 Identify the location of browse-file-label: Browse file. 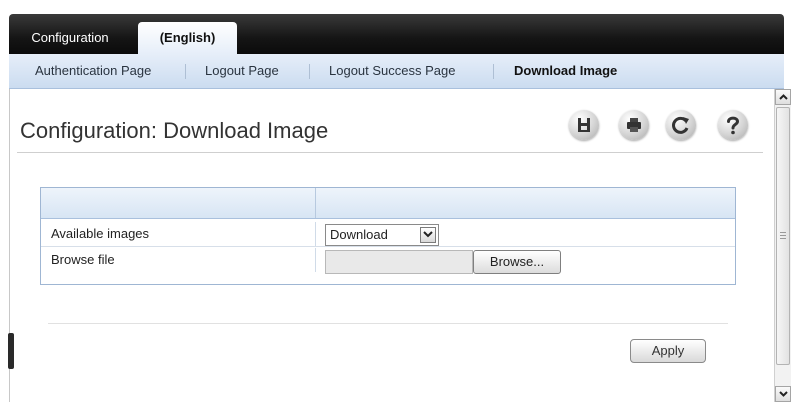
(83, 259).